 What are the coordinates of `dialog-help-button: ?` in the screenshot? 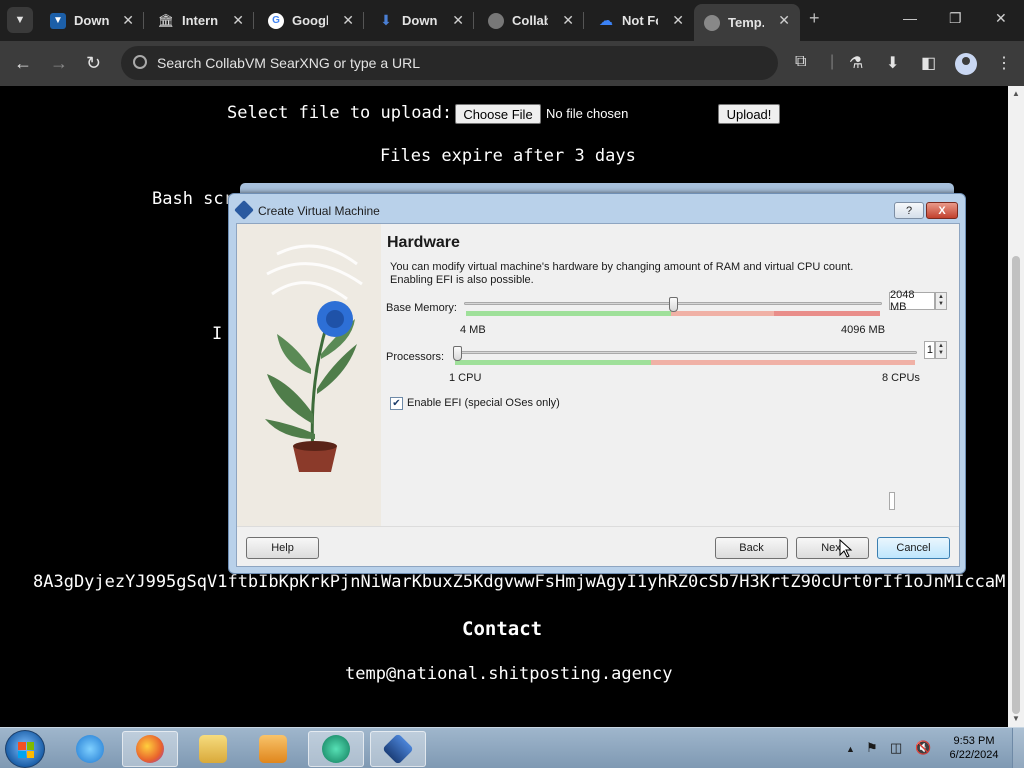 It's located at (909, 210).